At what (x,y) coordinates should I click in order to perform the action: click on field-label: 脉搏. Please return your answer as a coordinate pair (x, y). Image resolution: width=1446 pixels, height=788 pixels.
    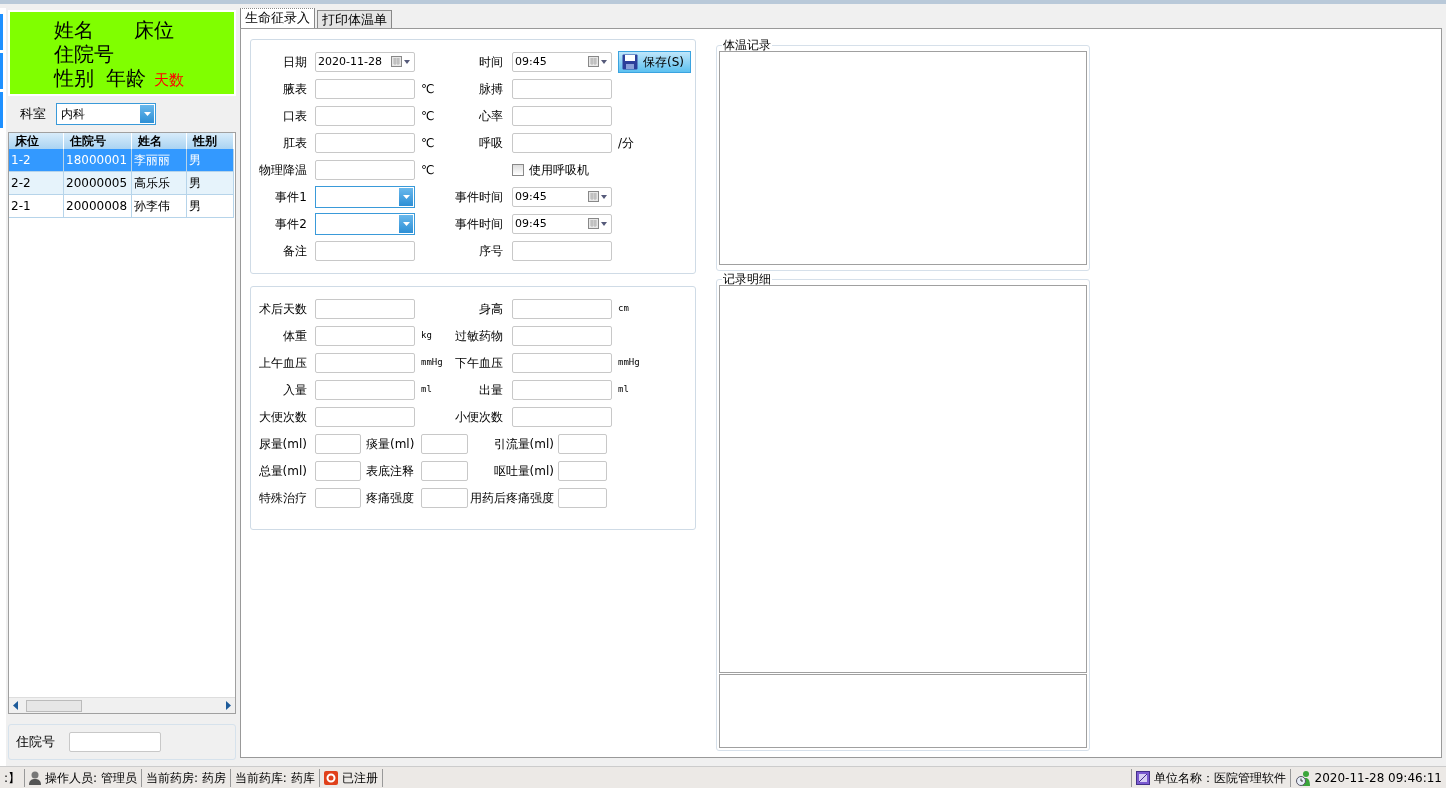
    Looking at the image, I should click on (490, 89).